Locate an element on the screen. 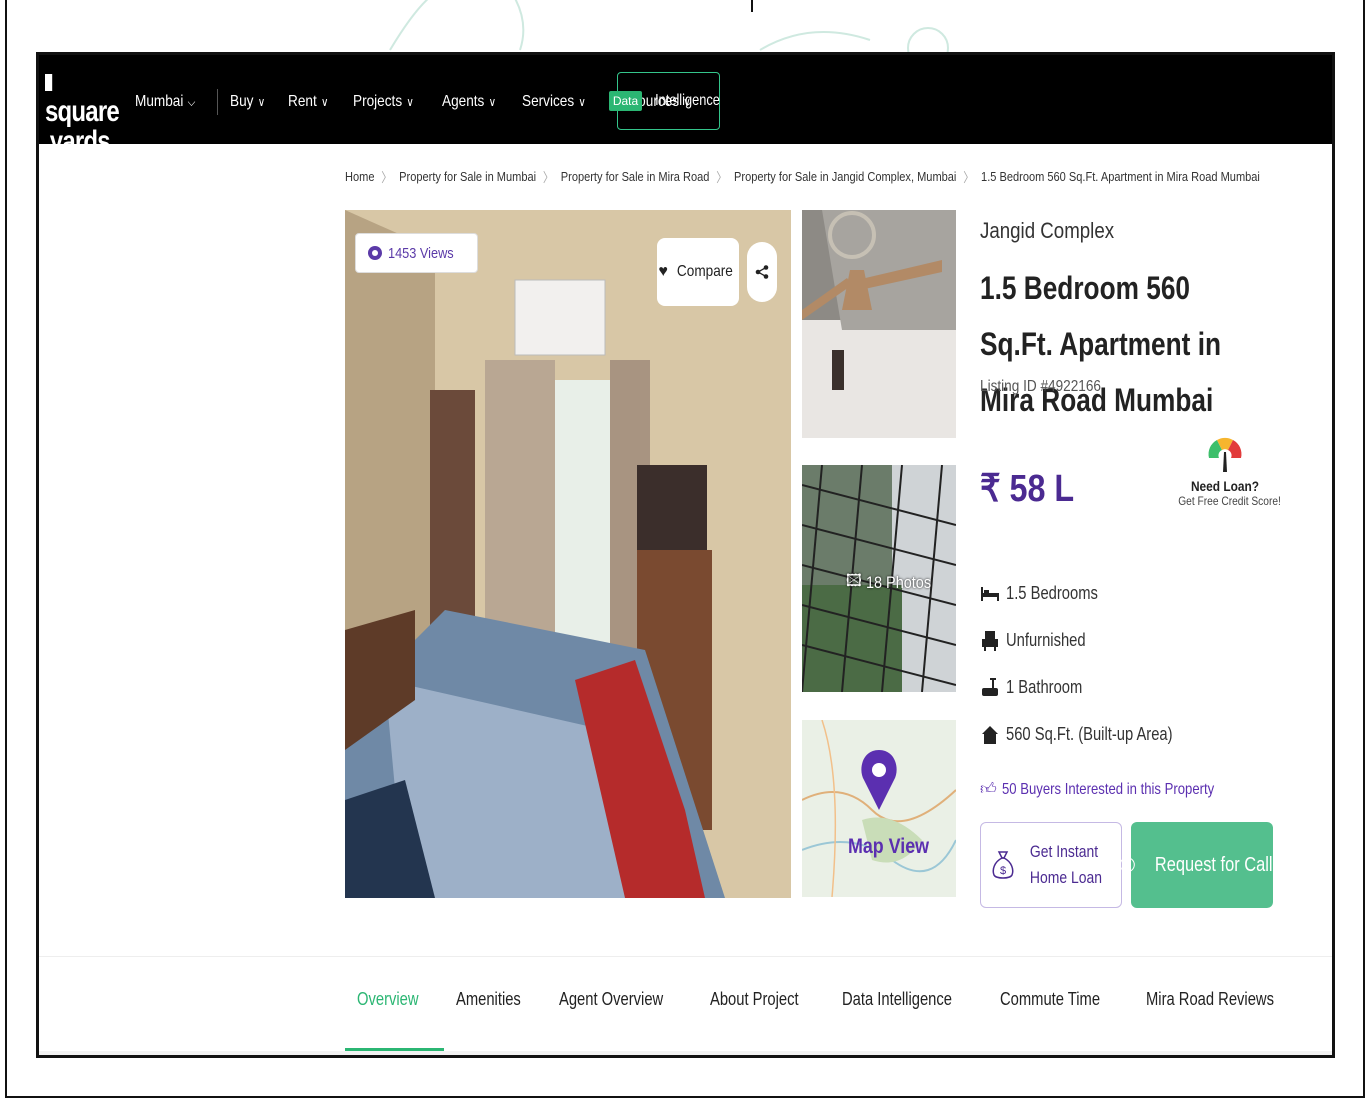 This screenshot has height=1100, width=1371. breadcrumb-mira-road: Property for Sale in Mira Road is located at coordinates (635, 176).